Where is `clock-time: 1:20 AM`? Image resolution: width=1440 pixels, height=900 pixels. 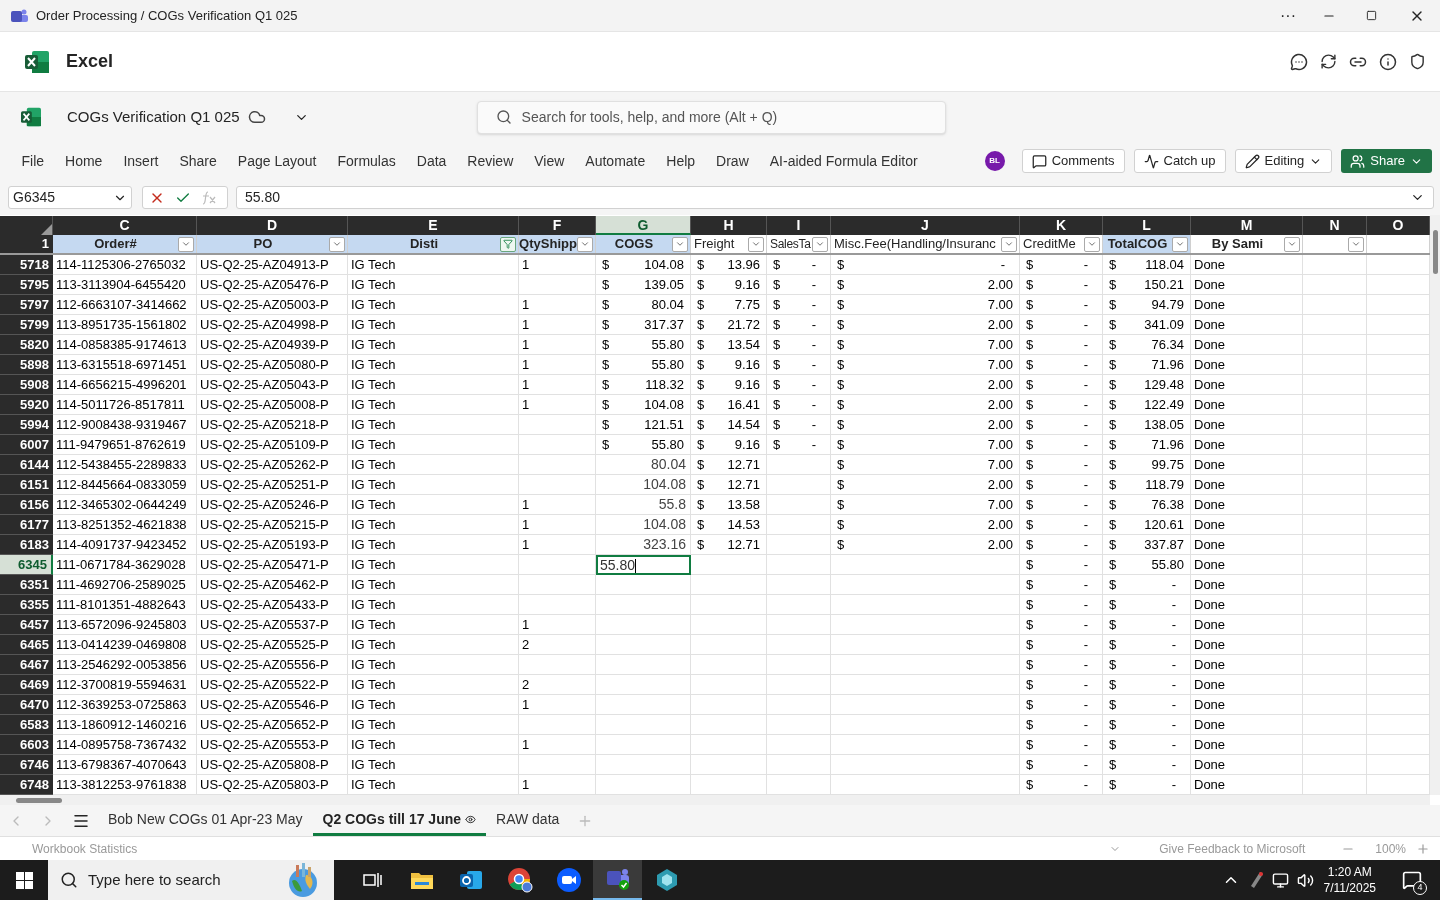 clock-time: 1:20 AM is located at coordinates (1349, 872).